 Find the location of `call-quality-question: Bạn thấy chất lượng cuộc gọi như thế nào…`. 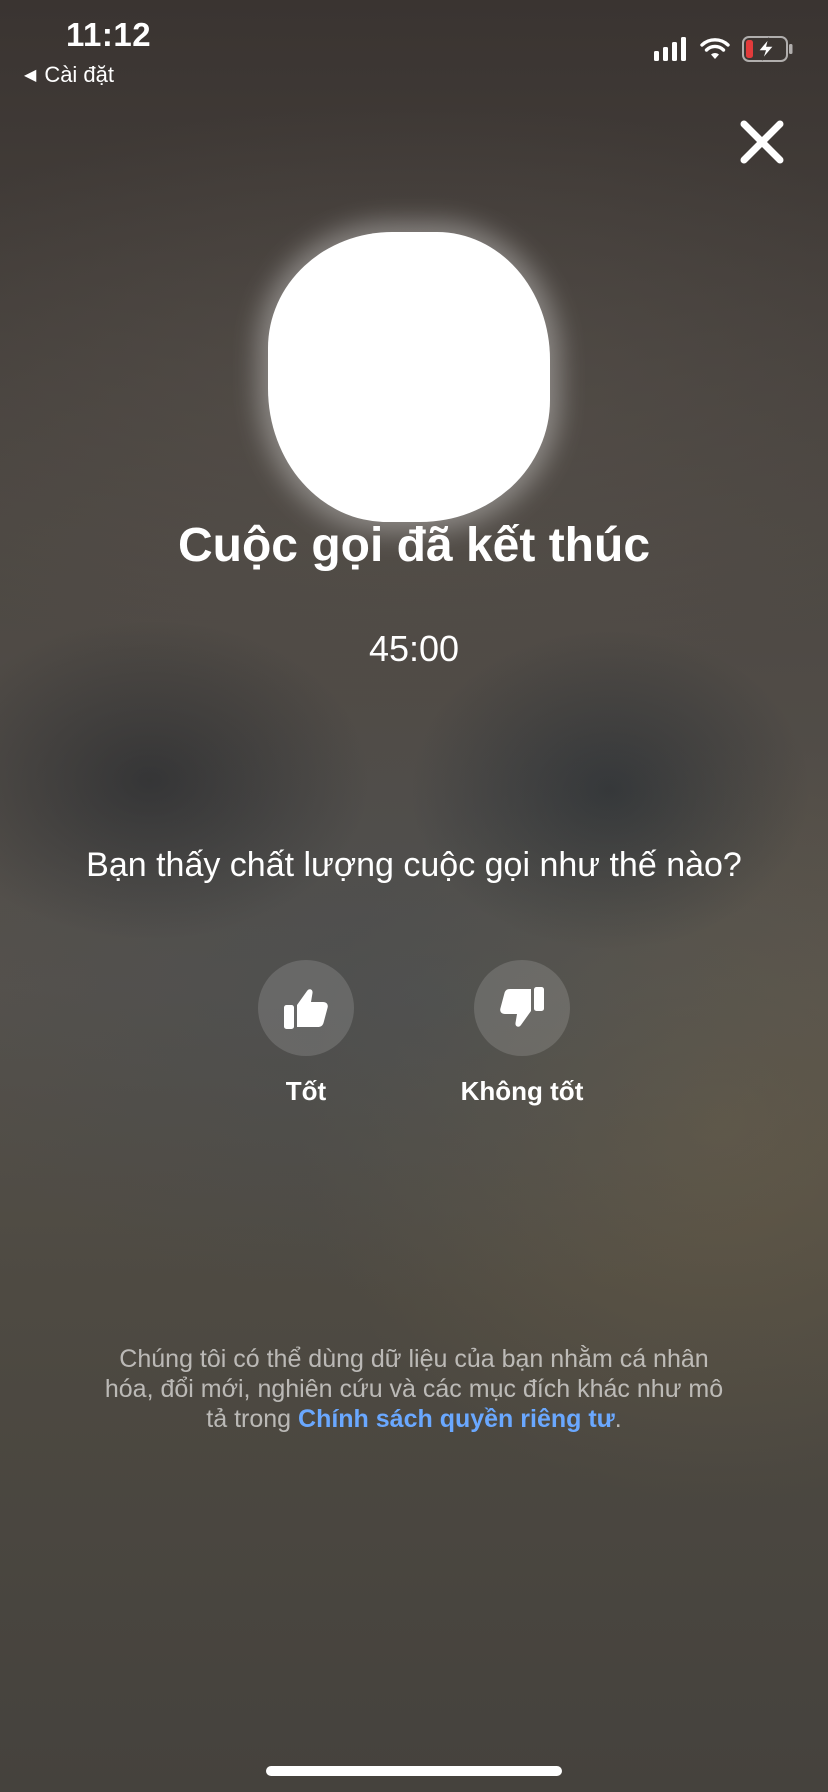

call-quality-question: Bạn thấy chất lượng cuộc gọi như thế nào… is located at coordinates (414, 865).